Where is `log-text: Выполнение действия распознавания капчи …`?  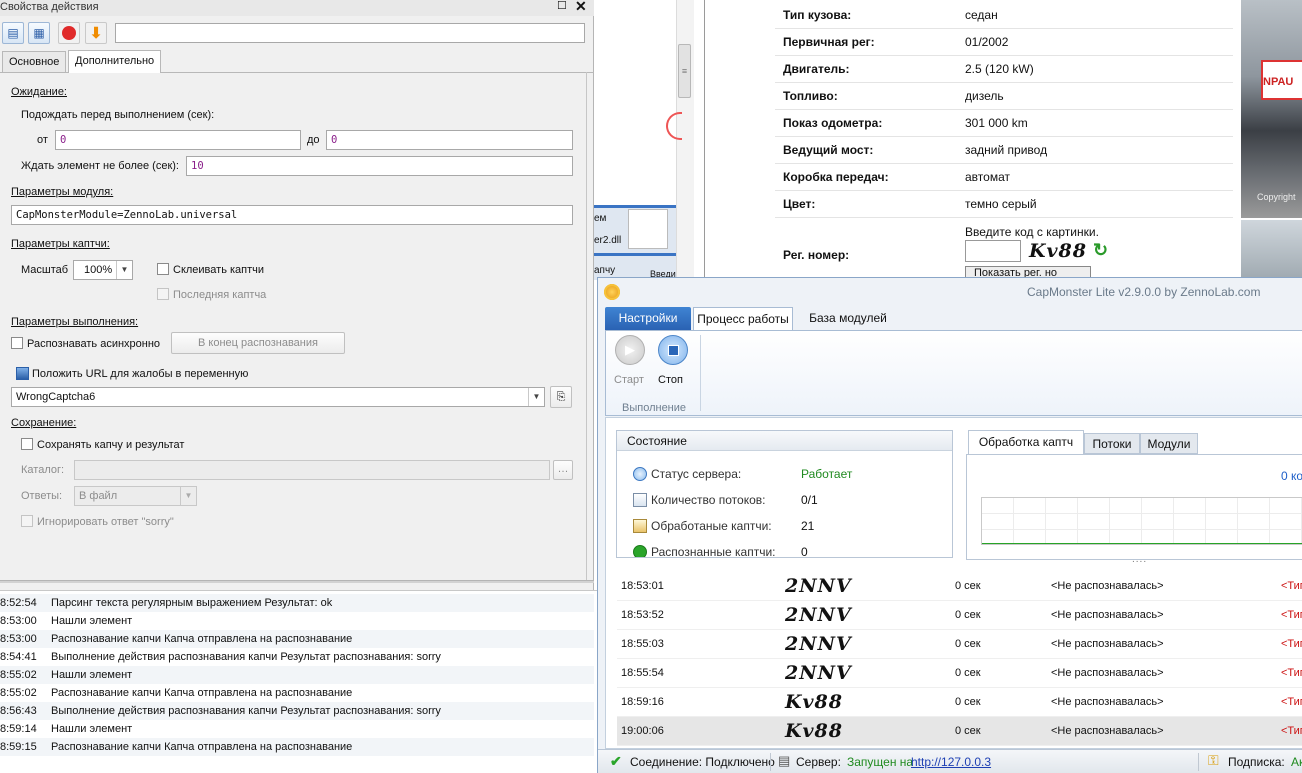 log-text: Выполнение действия распознавания капчи … is located at coordinates (246, 711).